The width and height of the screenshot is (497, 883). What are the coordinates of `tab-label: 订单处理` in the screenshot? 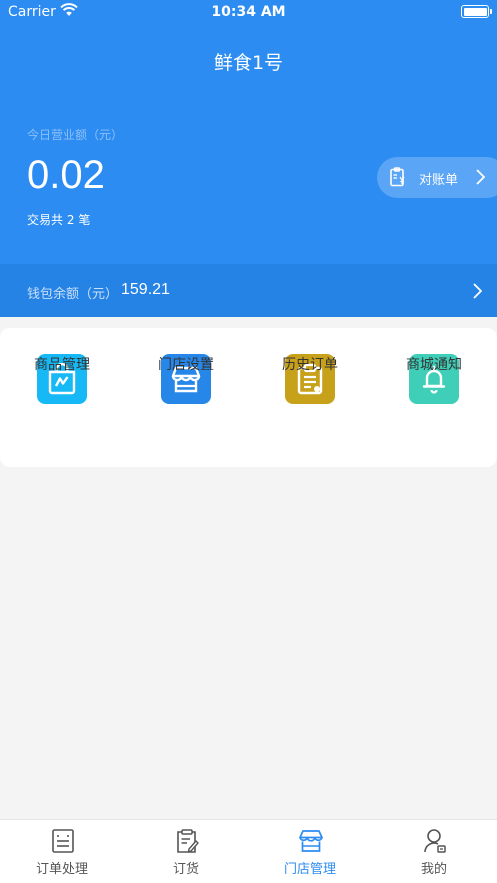 It's located at (61, 869).